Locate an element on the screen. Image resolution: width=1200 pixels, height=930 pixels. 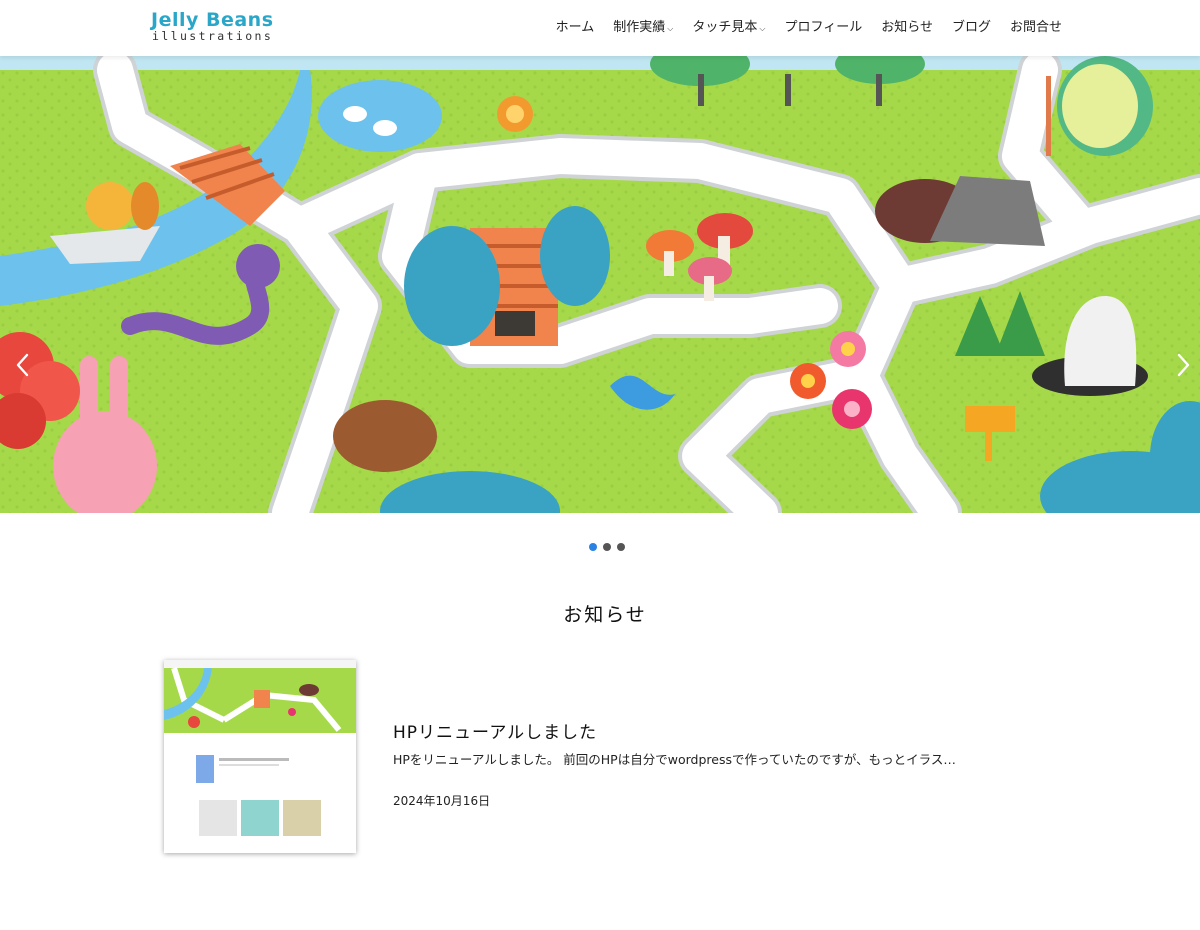
nav-label: お知らせ is located at coordinates (907, 27).